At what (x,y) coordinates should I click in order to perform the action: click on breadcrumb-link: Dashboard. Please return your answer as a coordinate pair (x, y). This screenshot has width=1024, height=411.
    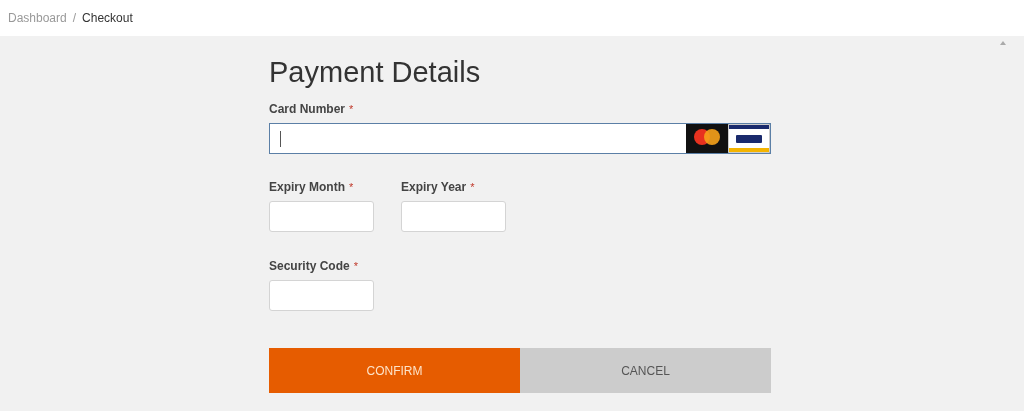
    Looking at the image, I should click on (37, 18).